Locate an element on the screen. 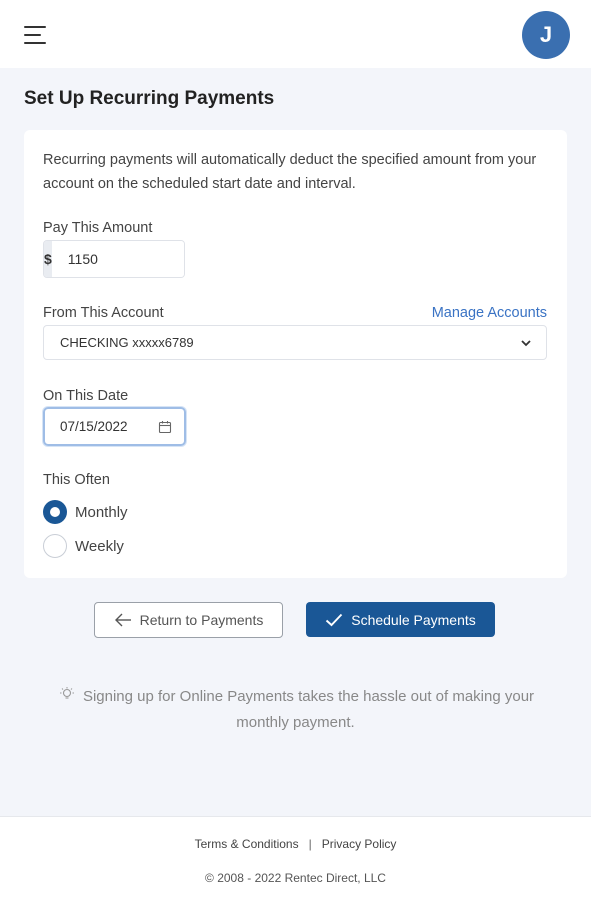 The width and height of the screenshot is (591, 900). radio-checked-icon is located at coordinates (55, 512).